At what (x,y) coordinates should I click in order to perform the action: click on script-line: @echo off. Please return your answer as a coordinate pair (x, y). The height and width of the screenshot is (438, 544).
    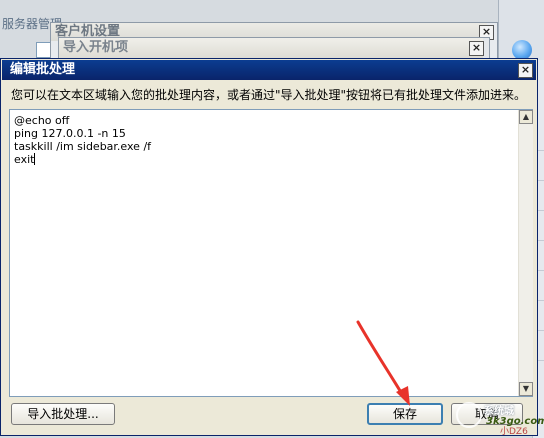
    Looking at the image, I should click on (42, 120).